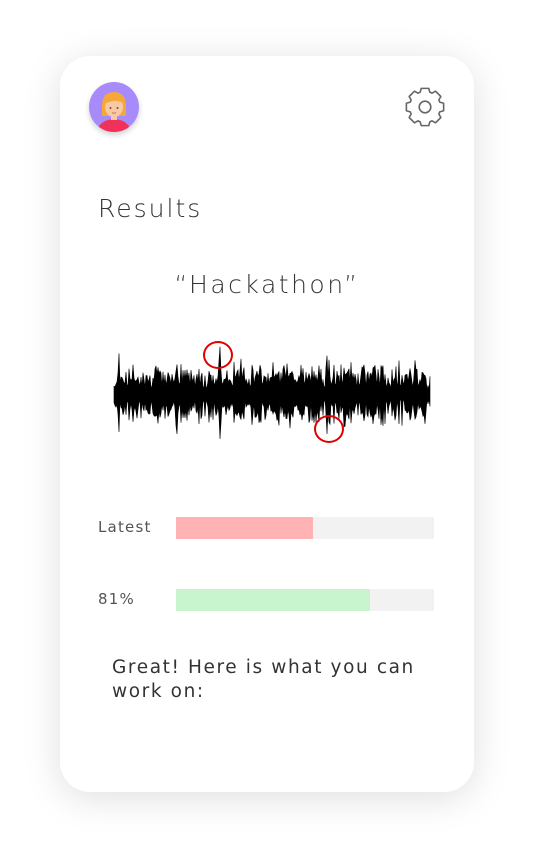 The height and width of the screenshot is (856, 534). I want to click on user-avatar-icon, so click(114, 107).